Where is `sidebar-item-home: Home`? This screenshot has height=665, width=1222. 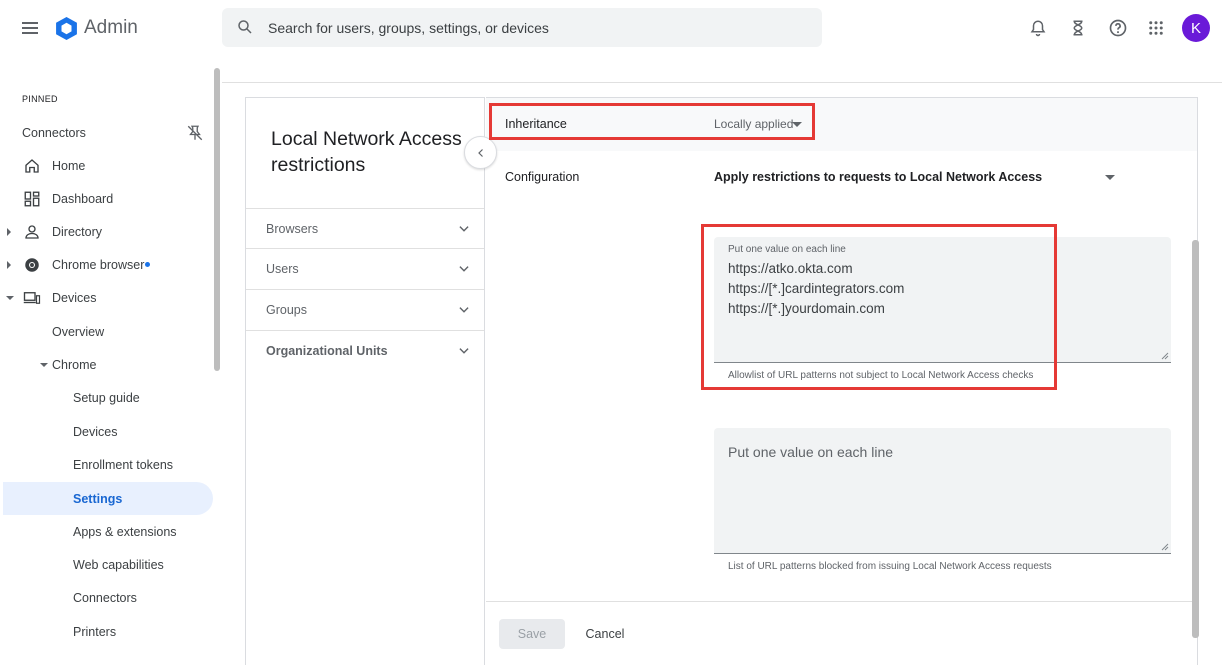
sidebar-item-home: Home is located at coordinates (107, 165).